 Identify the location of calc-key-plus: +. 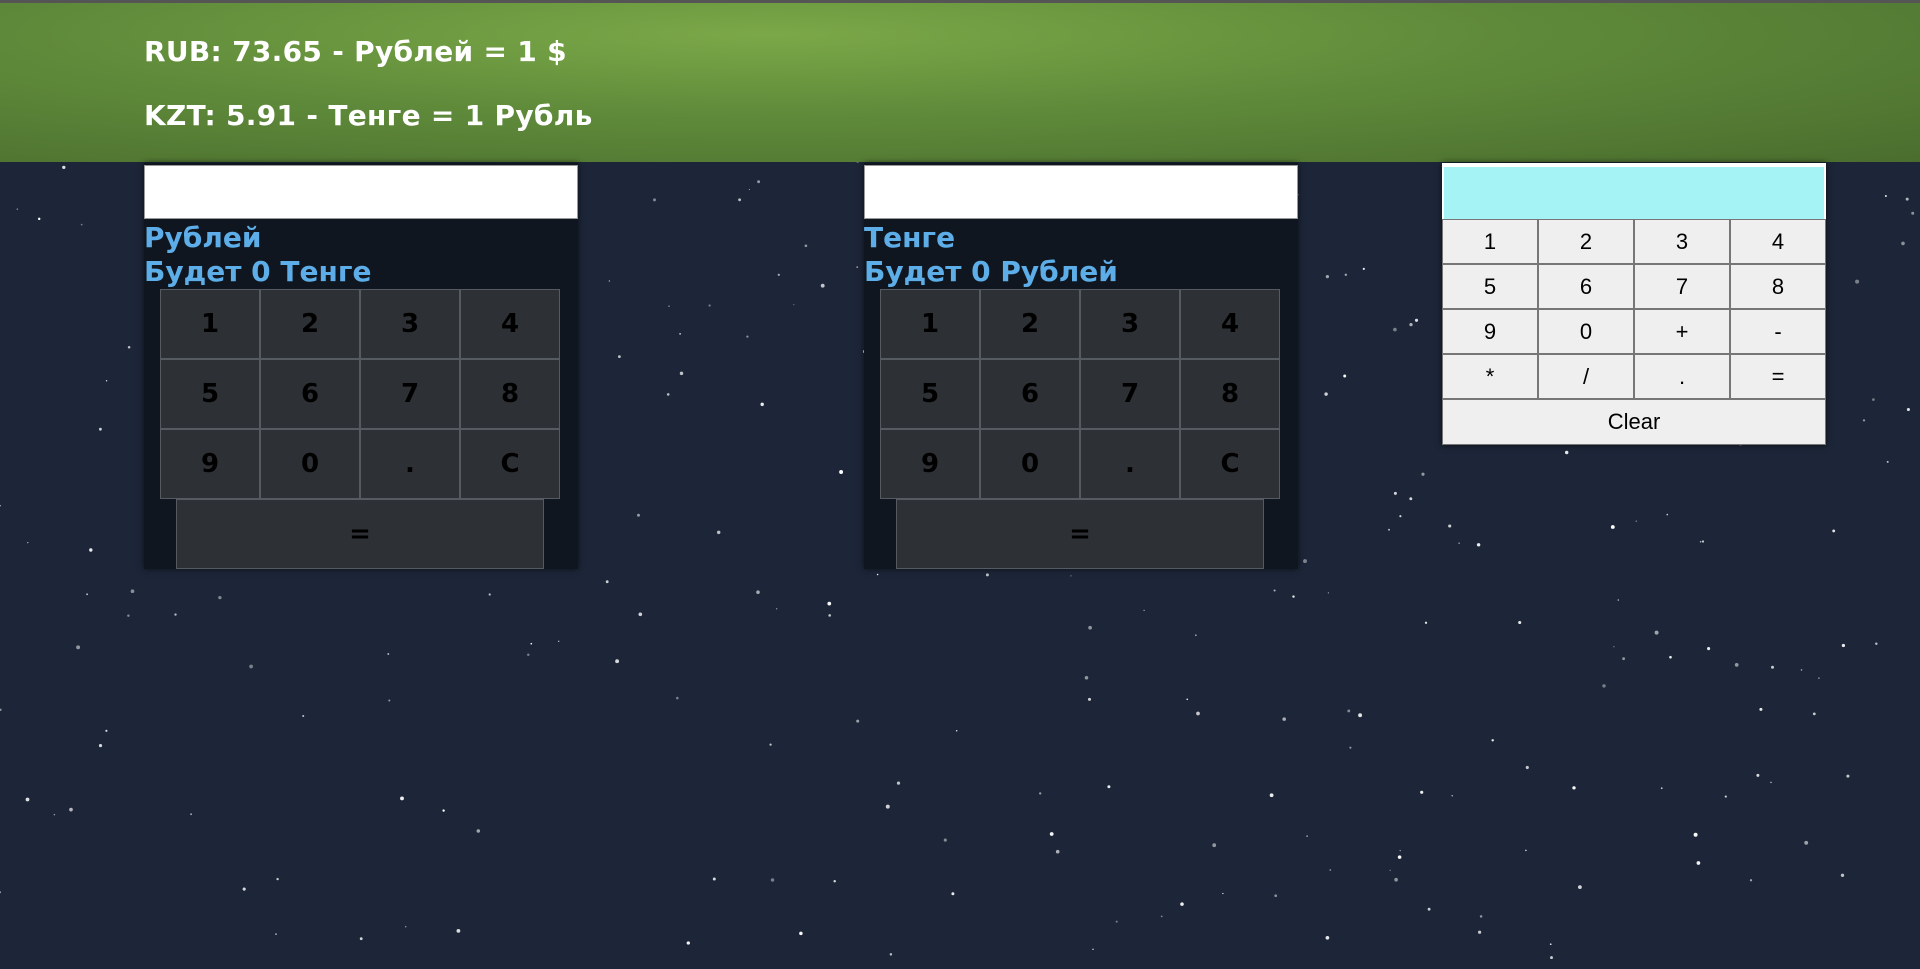
(1682, 331).